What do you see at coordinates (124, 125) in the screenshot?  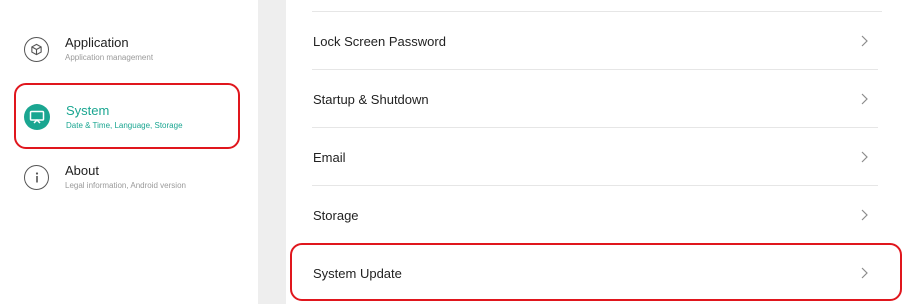 I see `sidebar-item-subtitle: Date & Time, Language, Storage` at bounding box center [124, 125].